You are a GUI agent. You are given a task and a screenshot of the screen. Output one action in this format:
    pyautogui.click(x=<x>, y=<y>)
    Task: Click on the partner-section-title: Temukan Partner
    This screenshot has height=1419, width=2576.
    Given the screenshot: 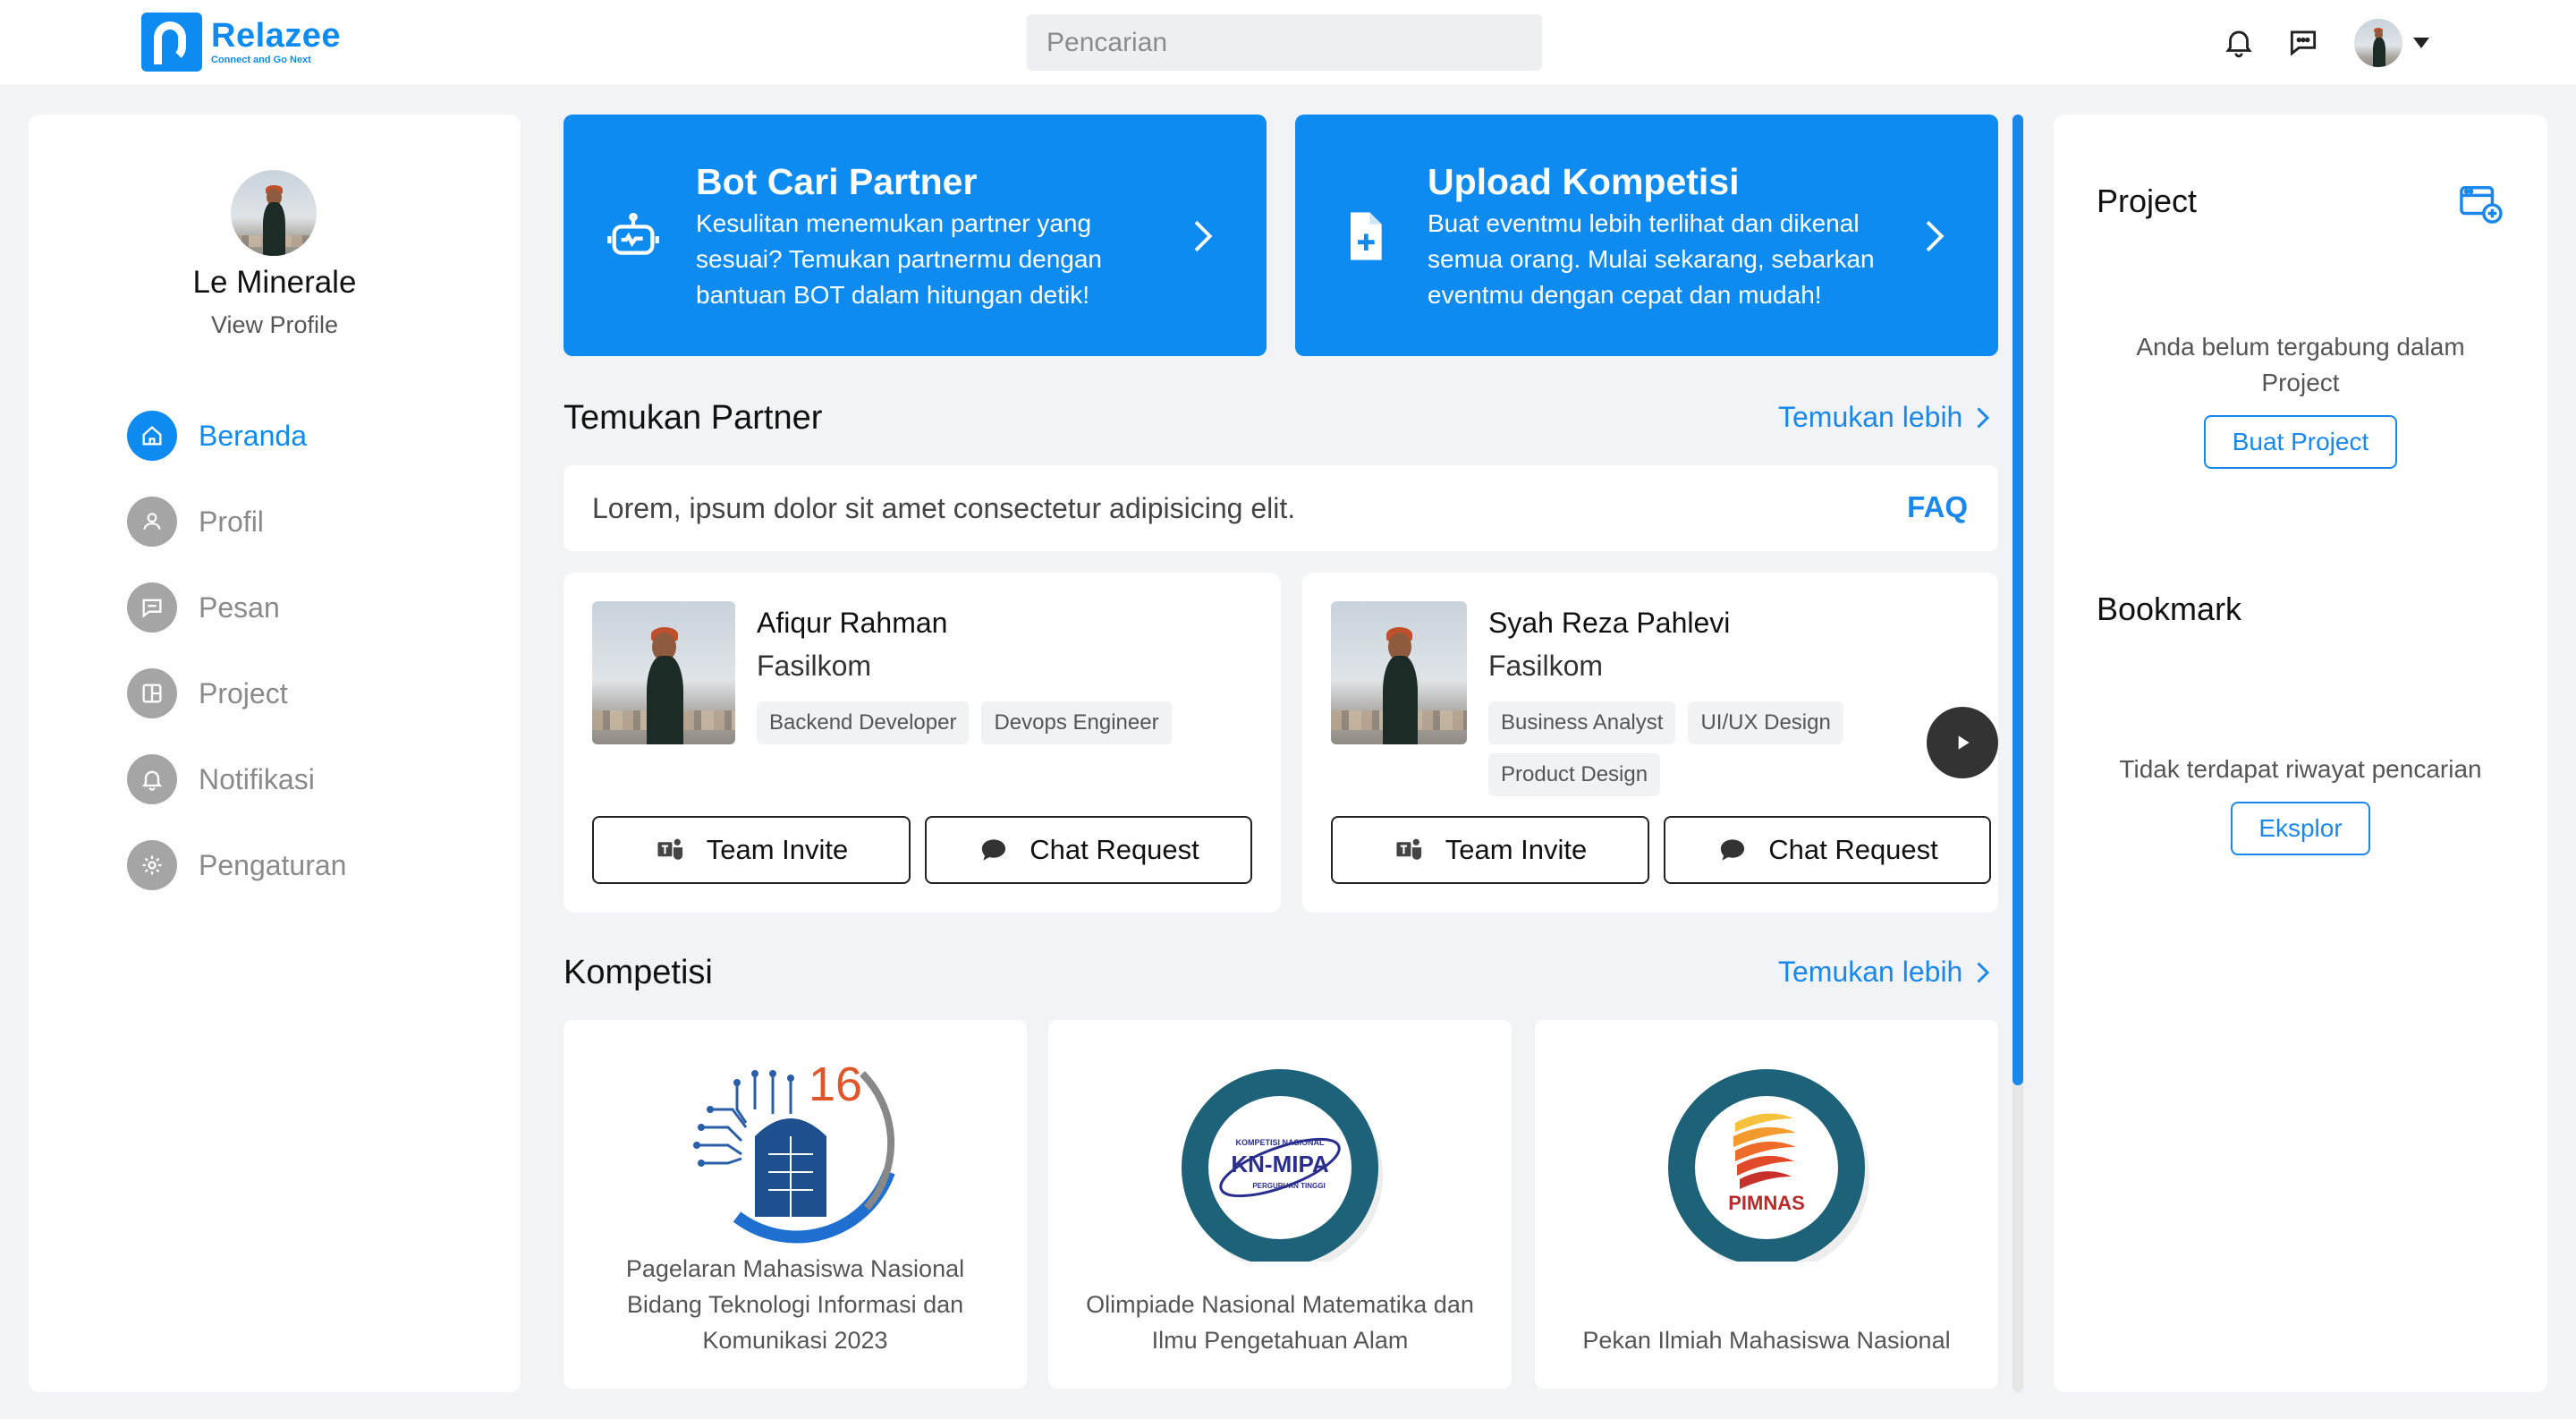 What is the action you would take?
    pyautogui.click(x=693, y=418)
    